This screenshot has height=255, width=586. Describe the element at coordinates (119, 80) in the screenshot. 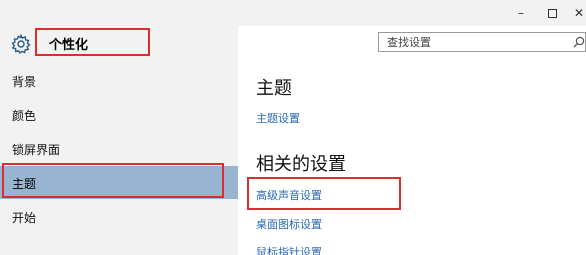

I see `sidebar-item-background: 背景` at that location.